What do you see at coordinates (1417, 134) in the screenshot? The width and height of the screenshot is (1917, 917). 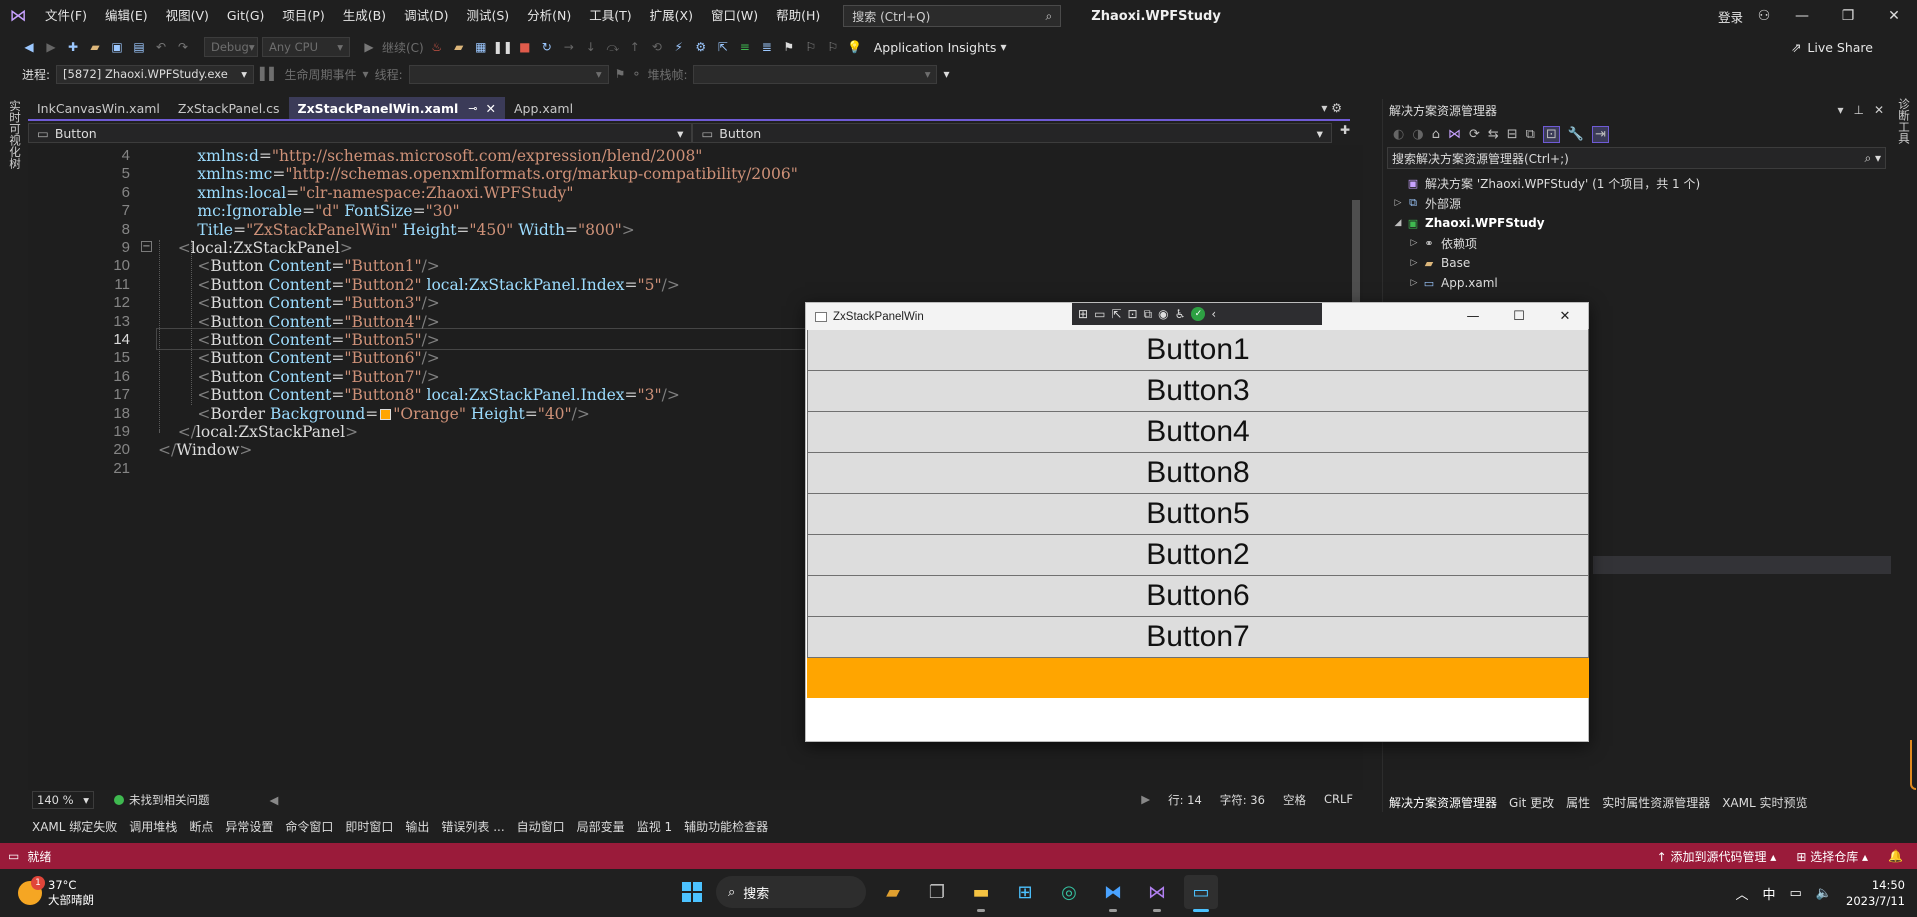 I see `forward-icon: ◑` at bounding box center [1417, 134].